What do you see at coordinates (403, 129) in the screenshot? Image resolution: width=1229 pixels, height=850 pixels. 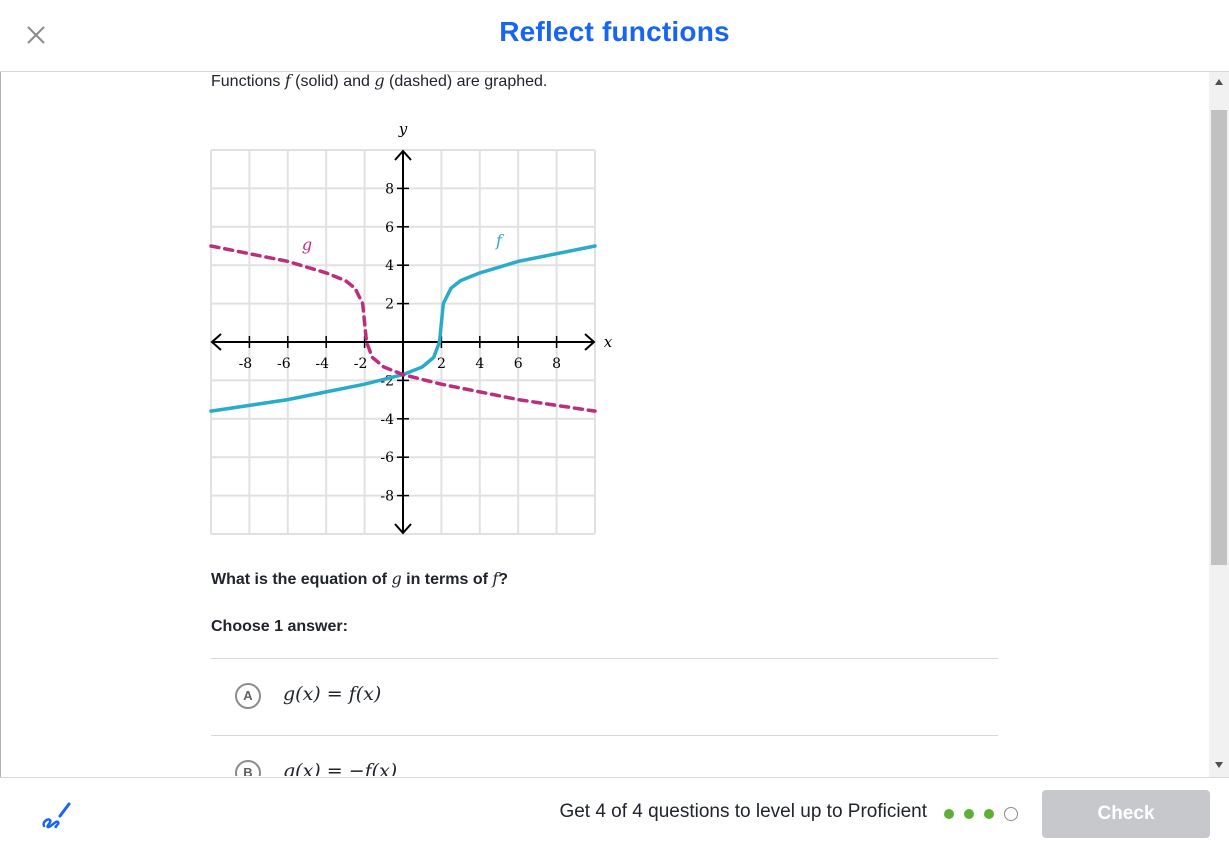 I see `y-axis-label: y` at bounding box center [403, 129].